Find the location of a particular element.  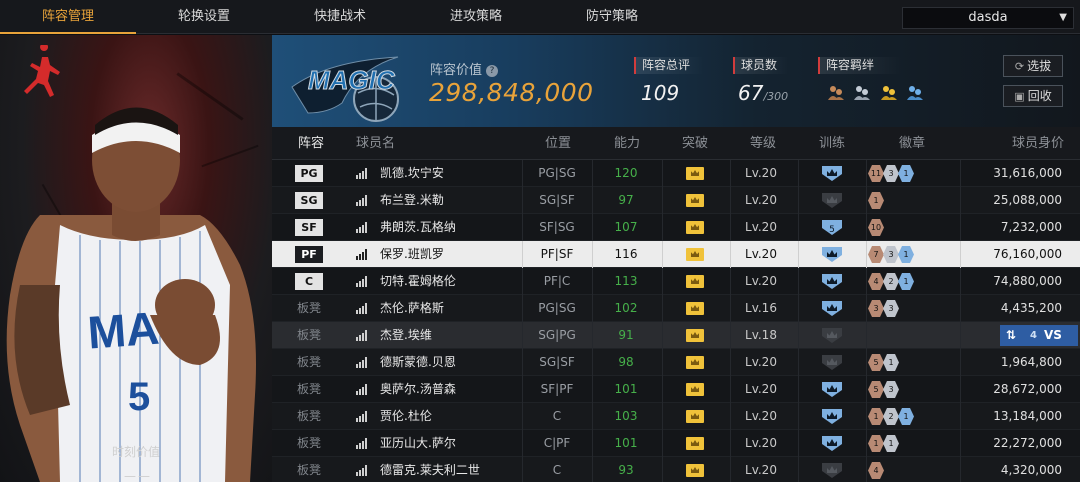

col-header-training: 训练 is located at coordinates (832, 143).